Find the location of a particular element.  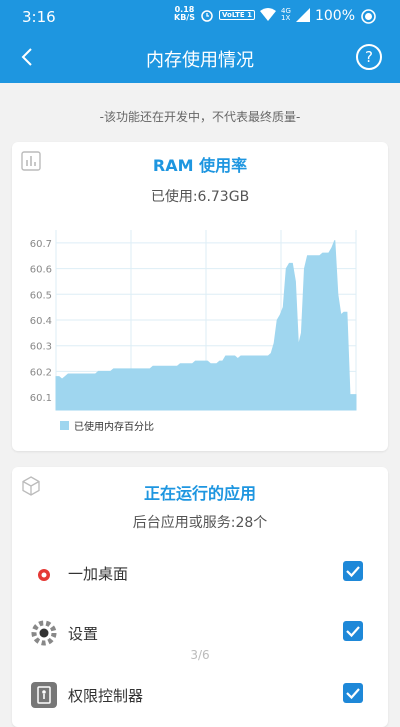

page-title: 内存使用情况 is located at coordinates (200, 60).